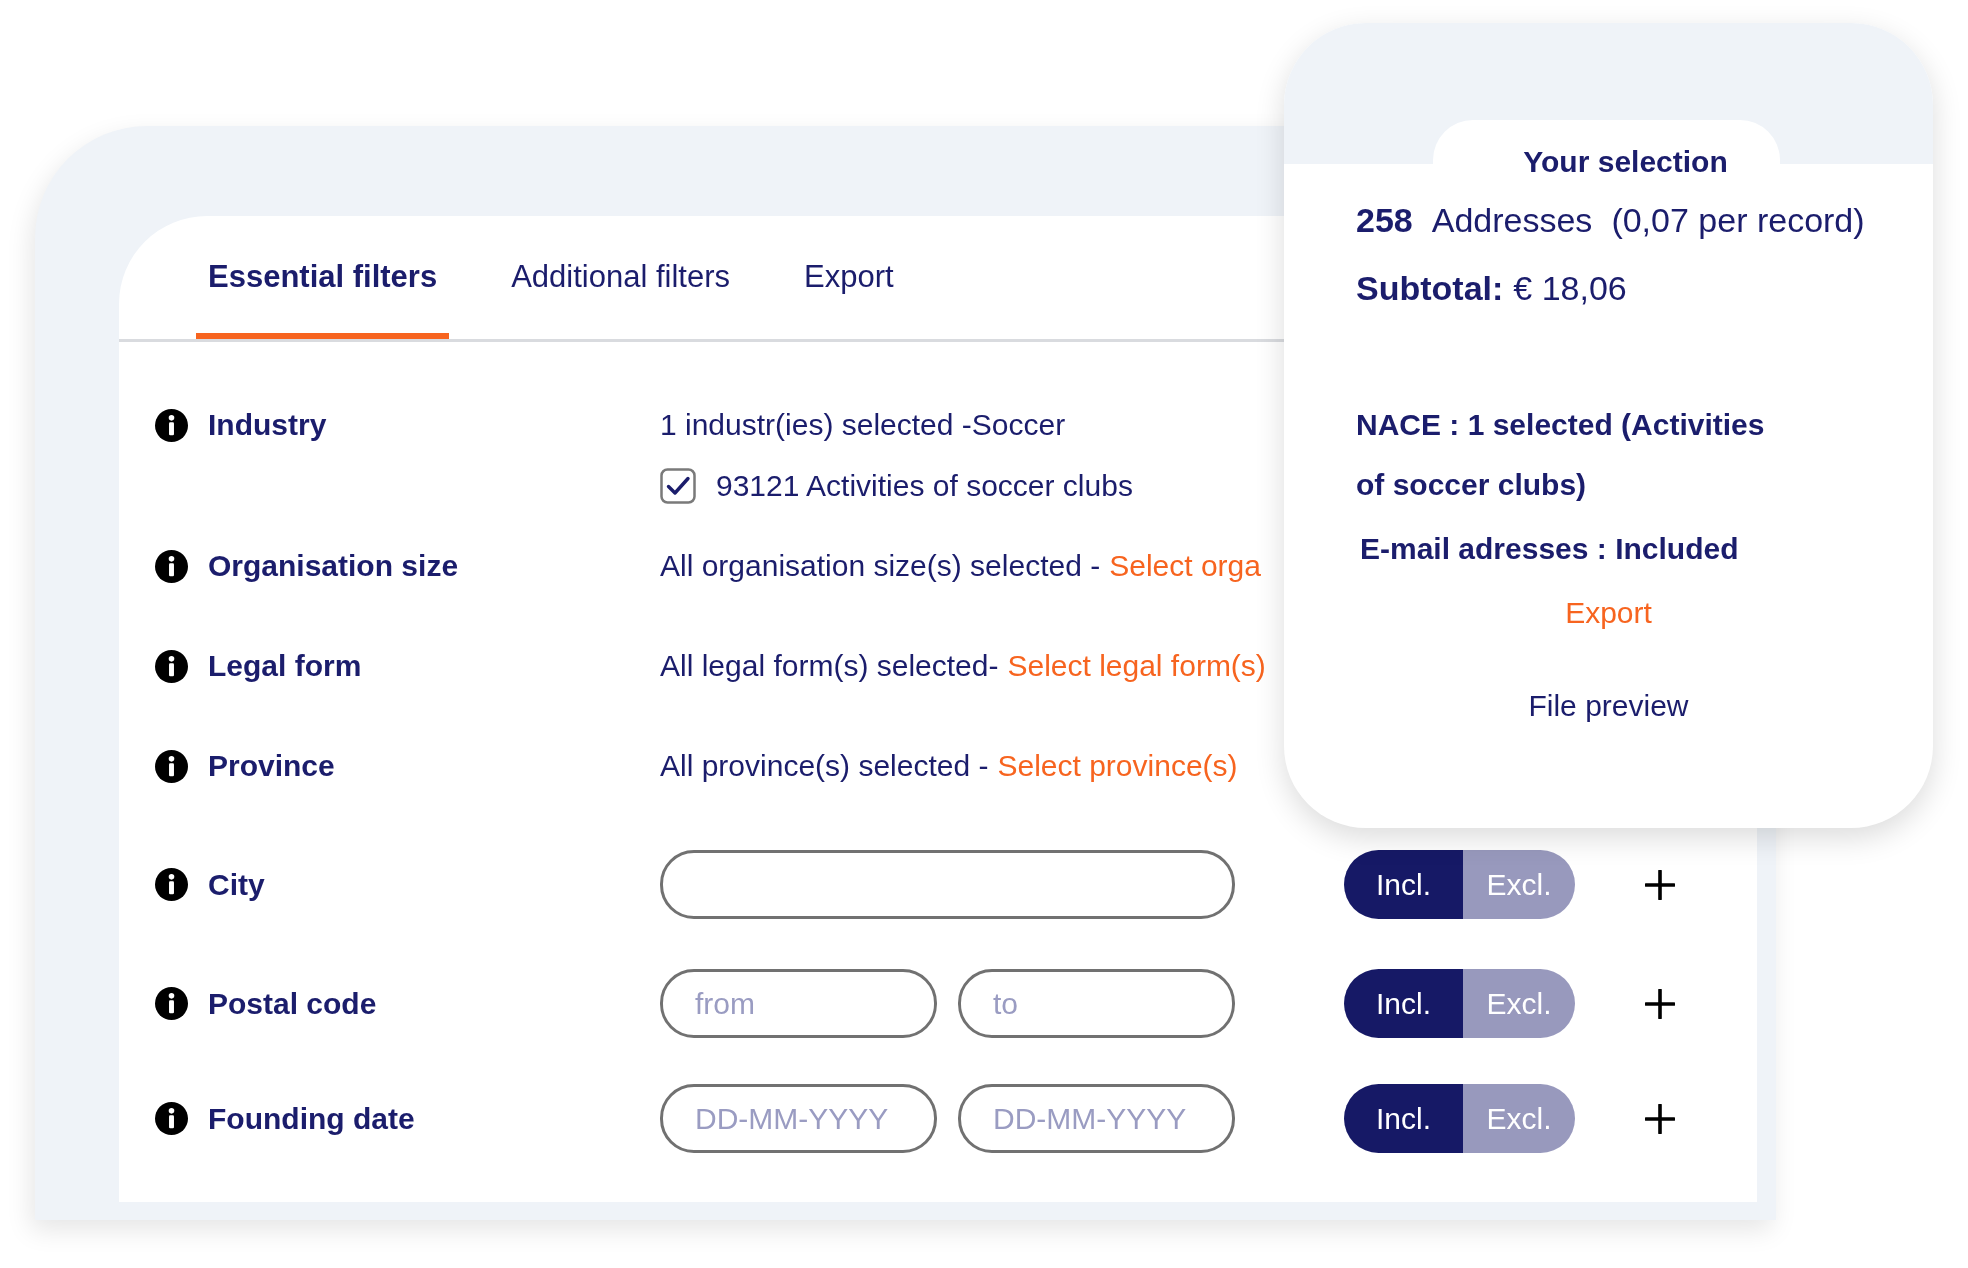  What do you see at coordinates (1625, 161) in the screenshot?
I see `card-title: Your selection` at bounding box center [1625, 161].